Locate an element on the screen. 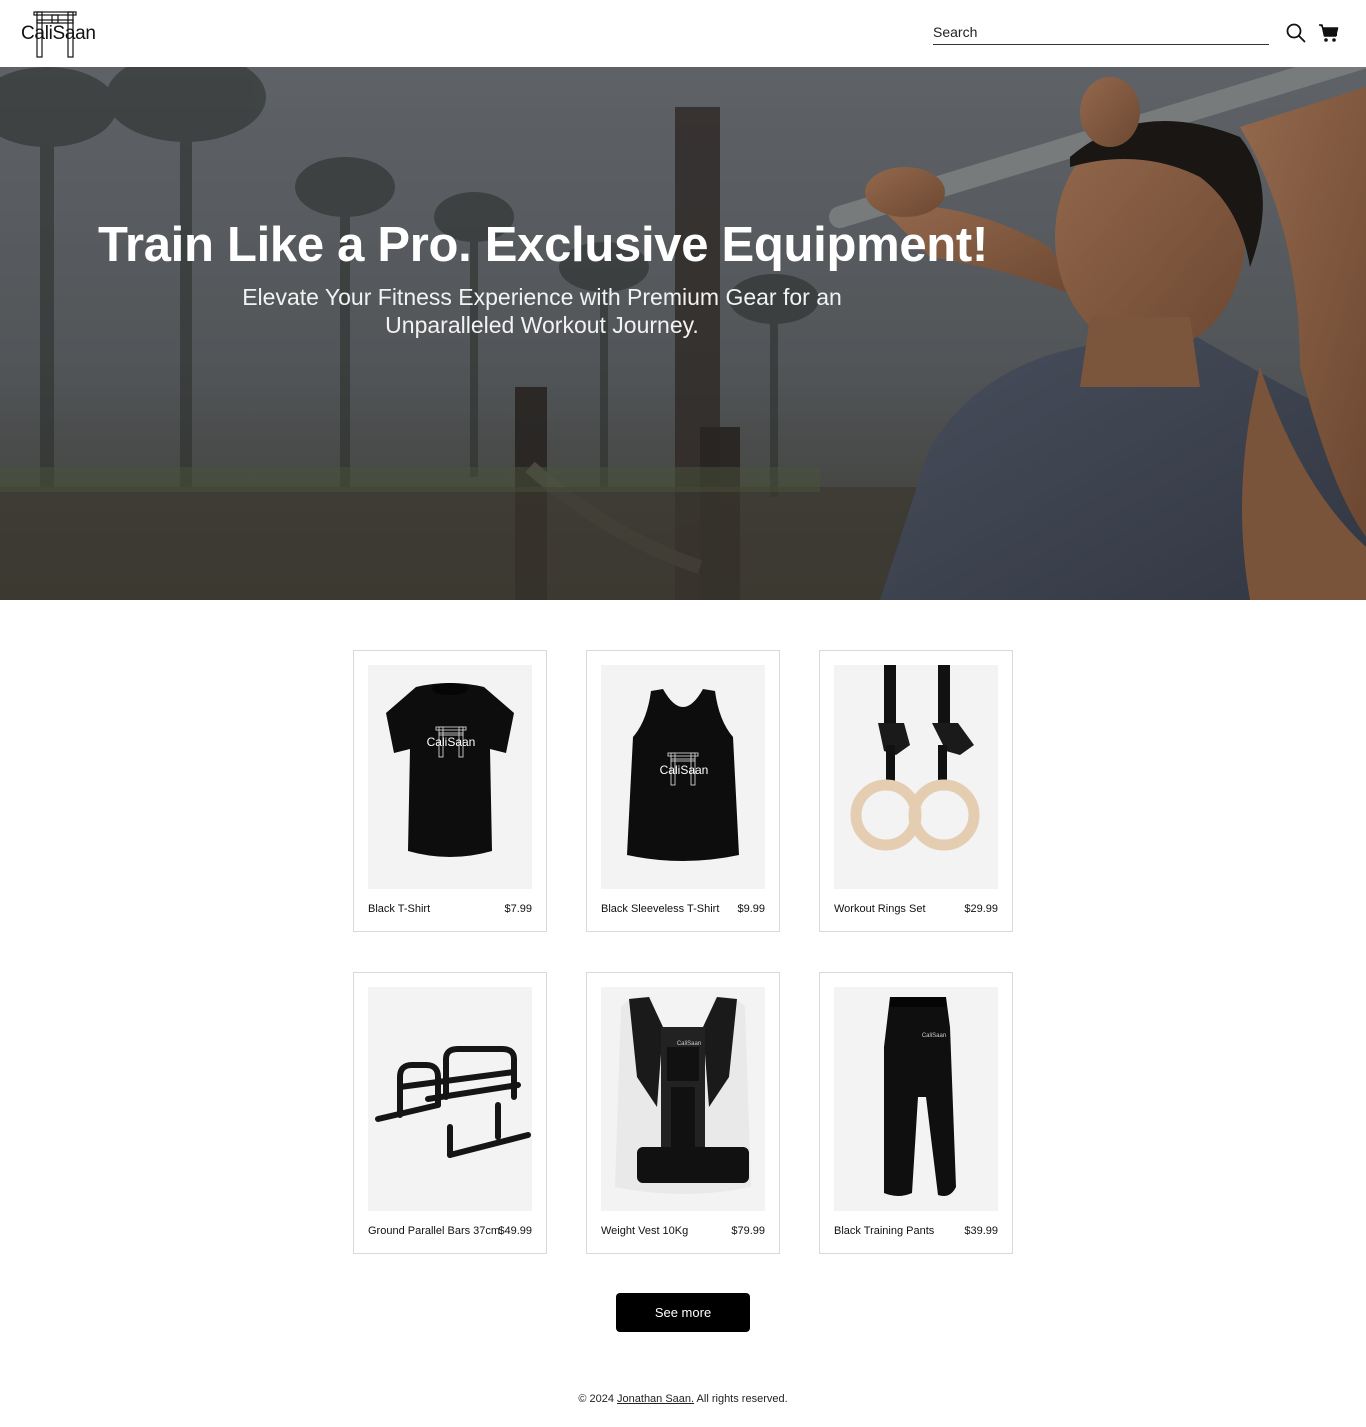 This screenshot has width=1366, height=1427. parallel-bars-image is located at coordinates (450, 1099).